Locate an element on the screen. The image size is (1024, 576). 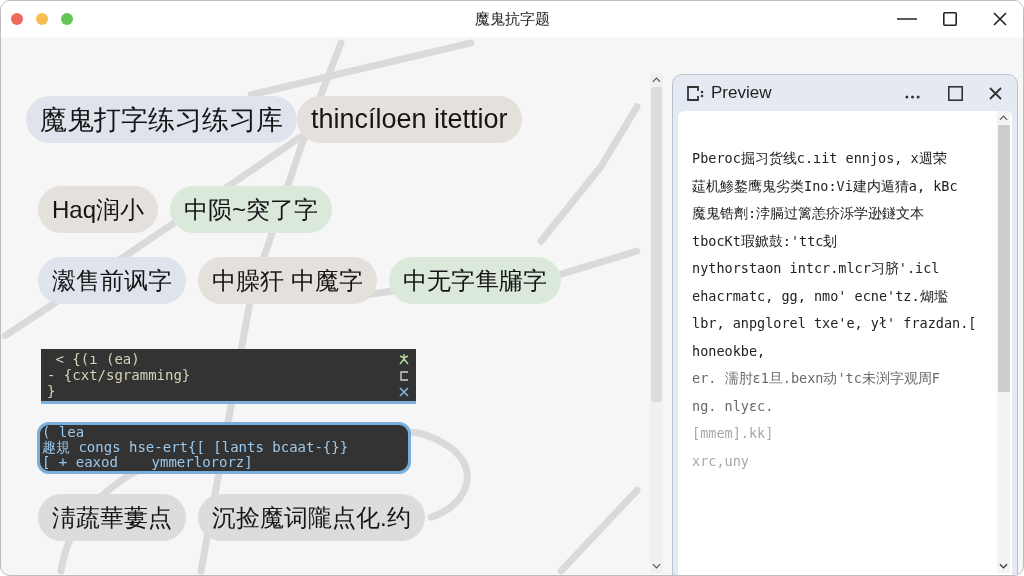
preview-text-line: xrc,uny is located at coordinates (720, 461).